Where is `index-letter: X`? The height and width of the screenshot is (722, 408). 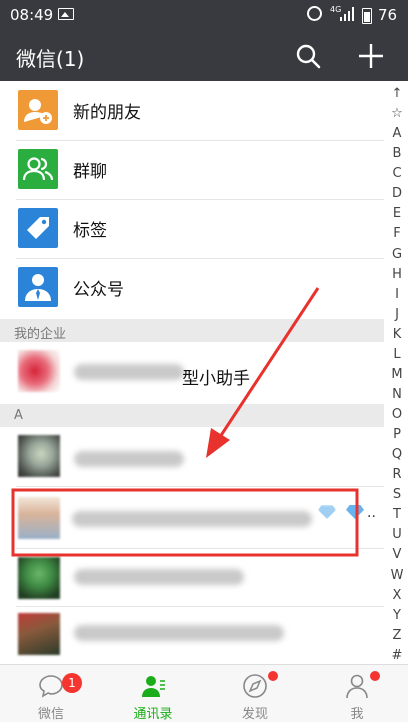 index-letter: X is located at coordinates (397, 596).